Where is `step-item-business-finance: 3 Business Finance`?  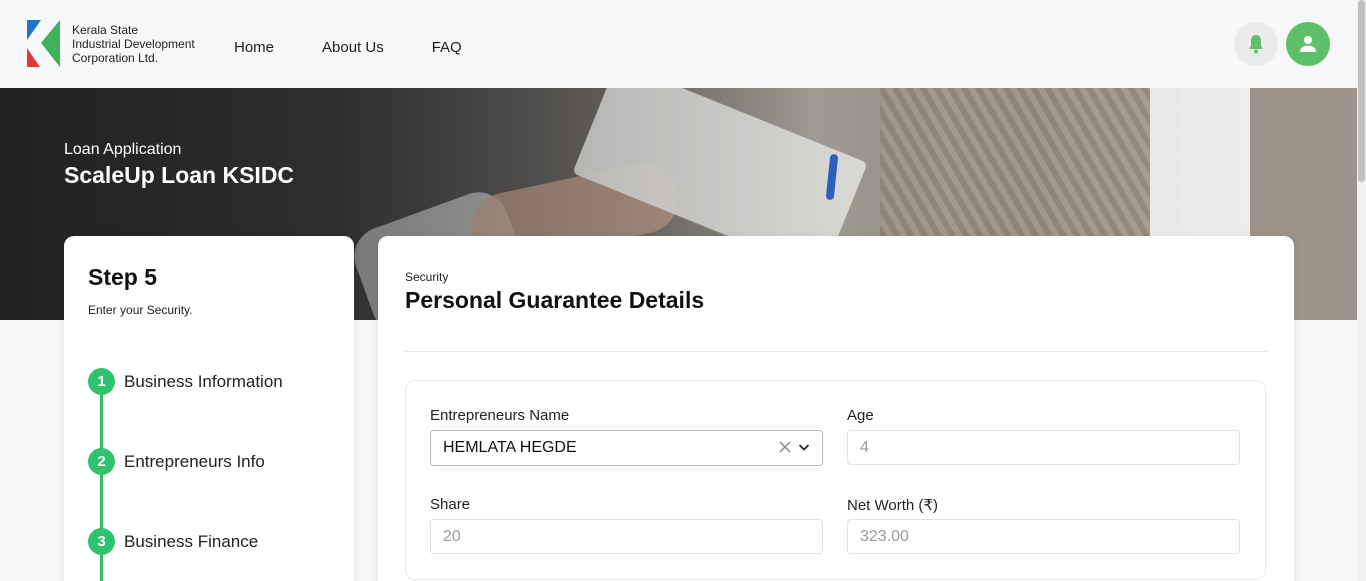
step-item-business-finance: 3 Business Finance is located at coordinates (173, 541).